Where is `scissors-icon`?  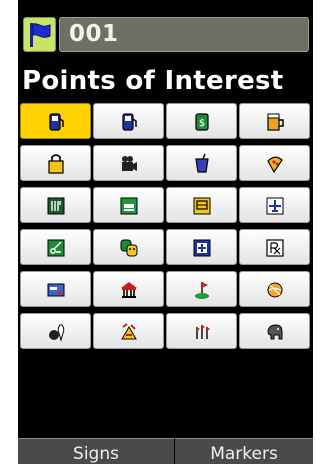 scissors-icon is located at coordinates (56, 248).